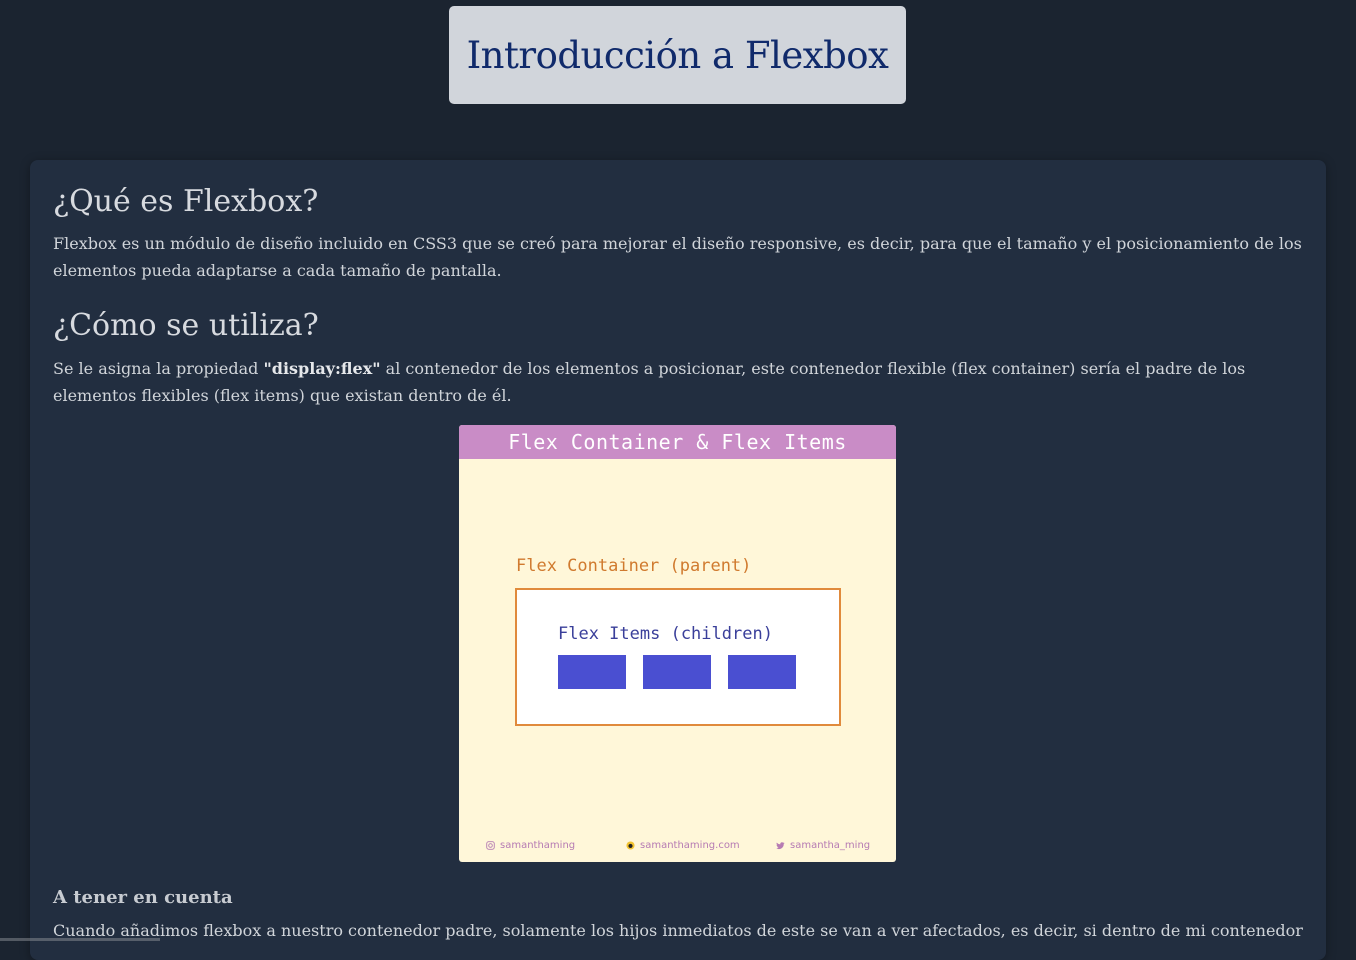  I want to click on twitter-handle: samantha_ming, so click(830, 845).